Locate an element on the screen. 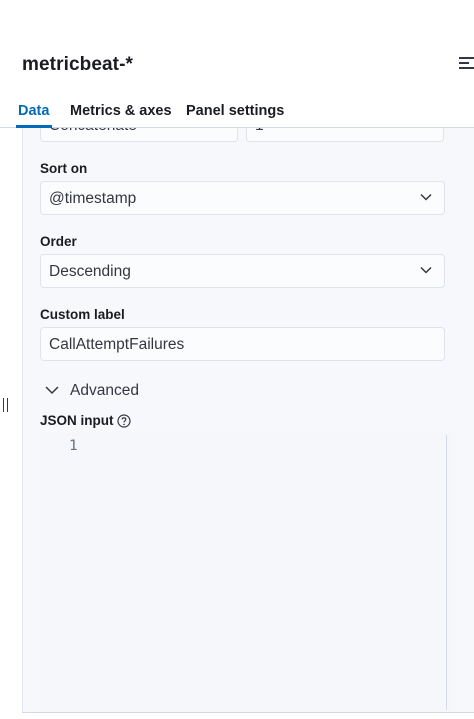  active-tab-indicator is located at coordinates (34, 126).